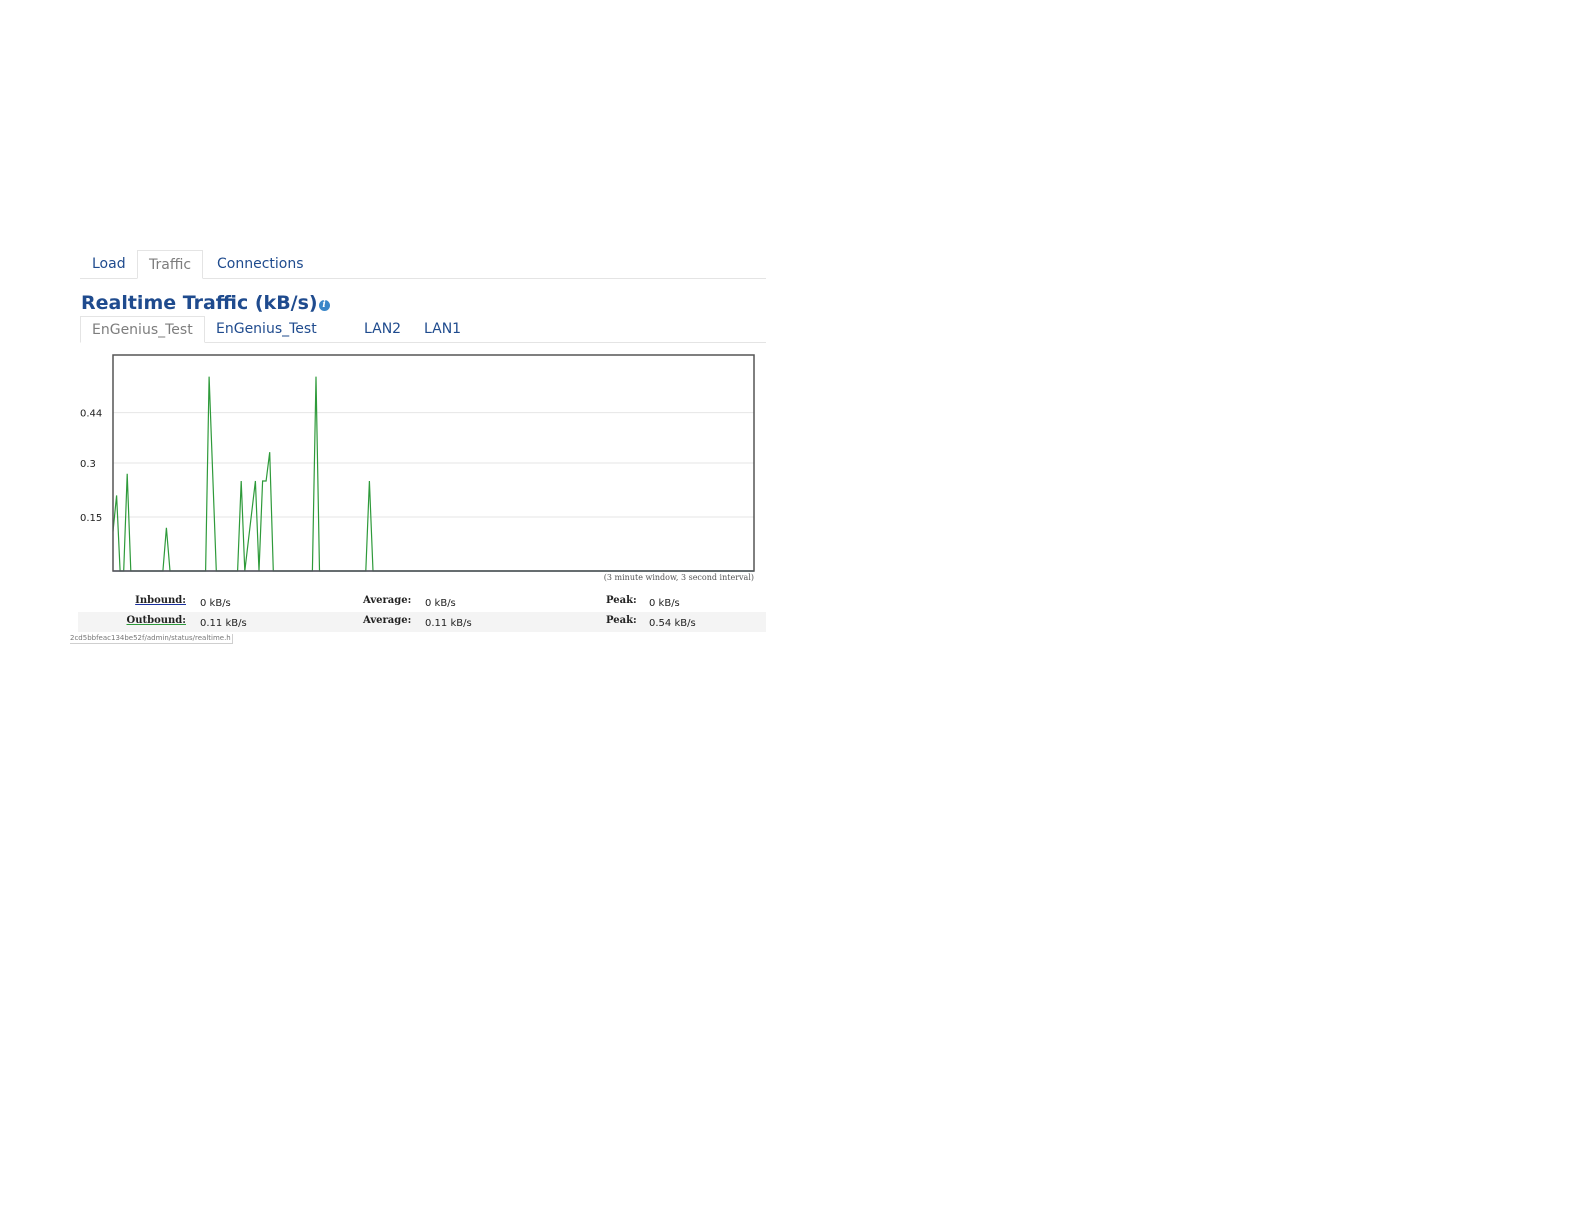  What do you see at coordinates (223, 623) in the screenshot?
I see `outbound-current-value: 0.11 kB/s` at bounding box center [223, 623].